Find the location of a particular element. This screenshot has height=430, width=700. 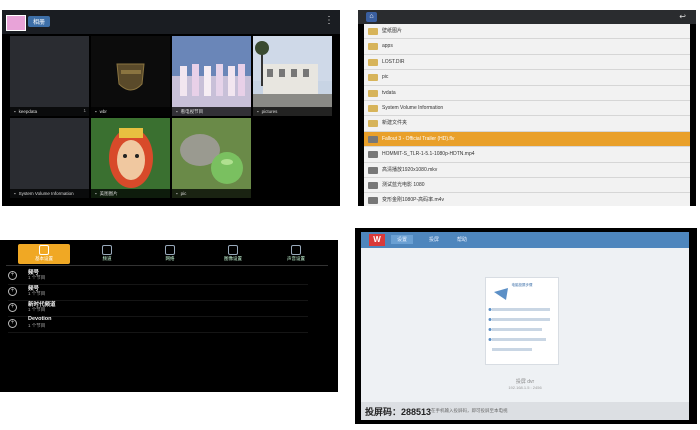

file-row: System Volume Information is located at coordinates (527, 109).